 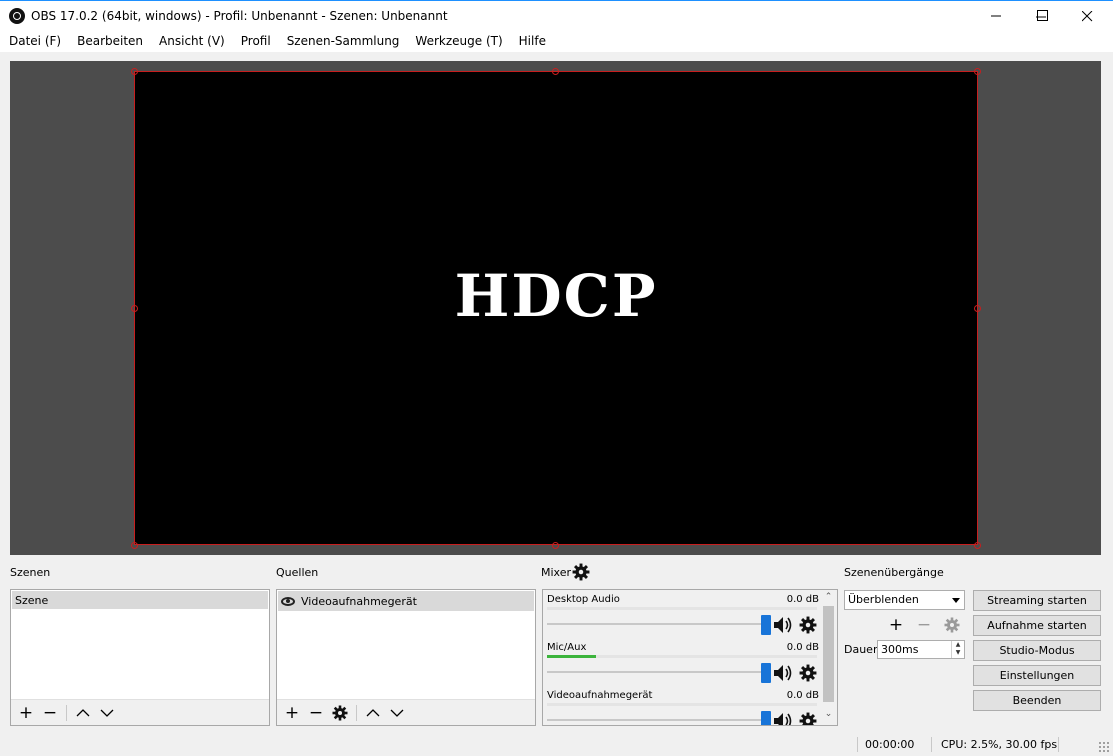 What do you see at coordinates (110, 41) in the screenshot?
I see `menu-bearbeiten: Bearbeiten` at bounding box center [110, 41].